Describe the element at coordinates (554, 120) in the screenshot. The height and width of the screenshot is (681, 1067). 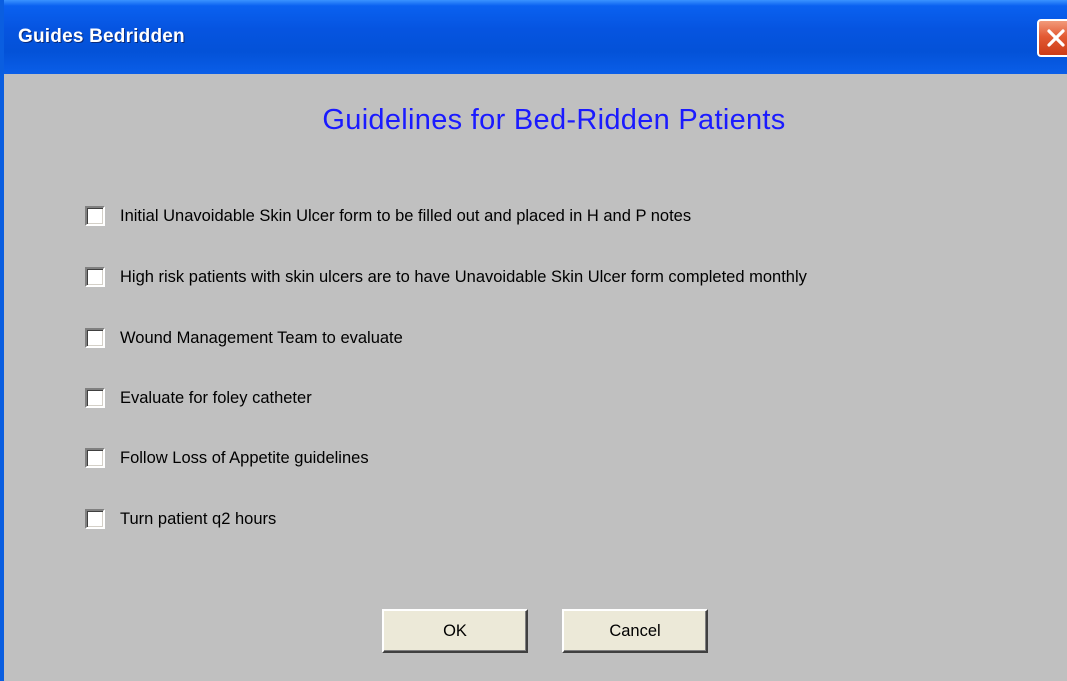
I see `dialog-heading: Guidelines for Bed-Ridden Patients` at that location.